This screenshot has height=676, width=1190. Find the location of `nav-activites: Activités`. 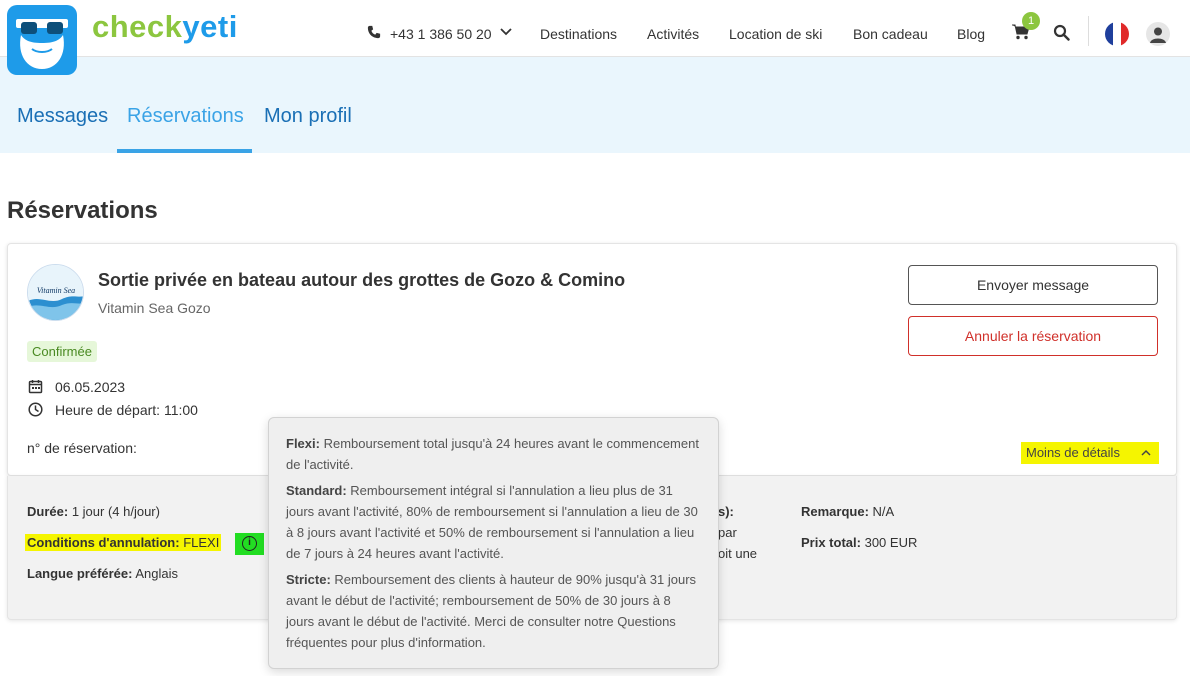

nav-activites: Activités is located at coordinates (673, 34).